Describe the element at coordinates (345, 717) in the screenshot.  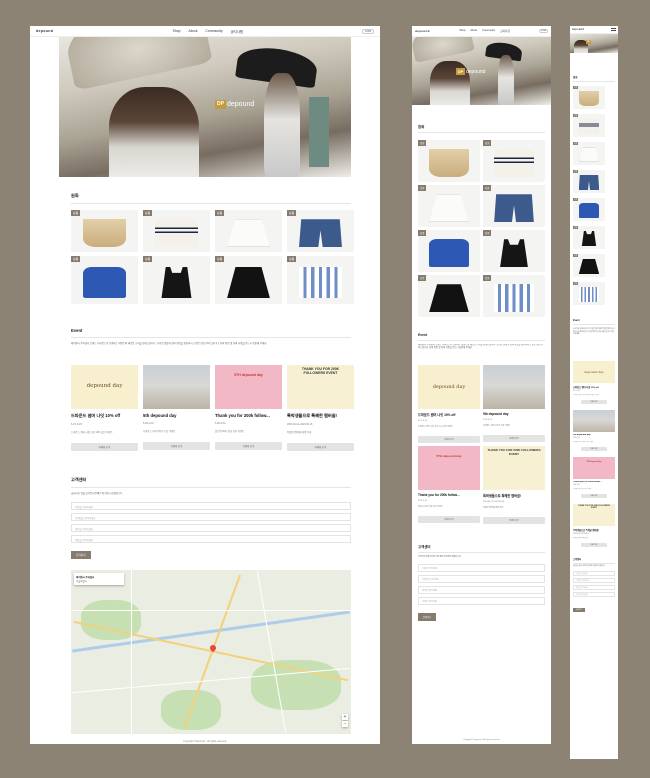
I see `zoom-in-button: +` at that location.